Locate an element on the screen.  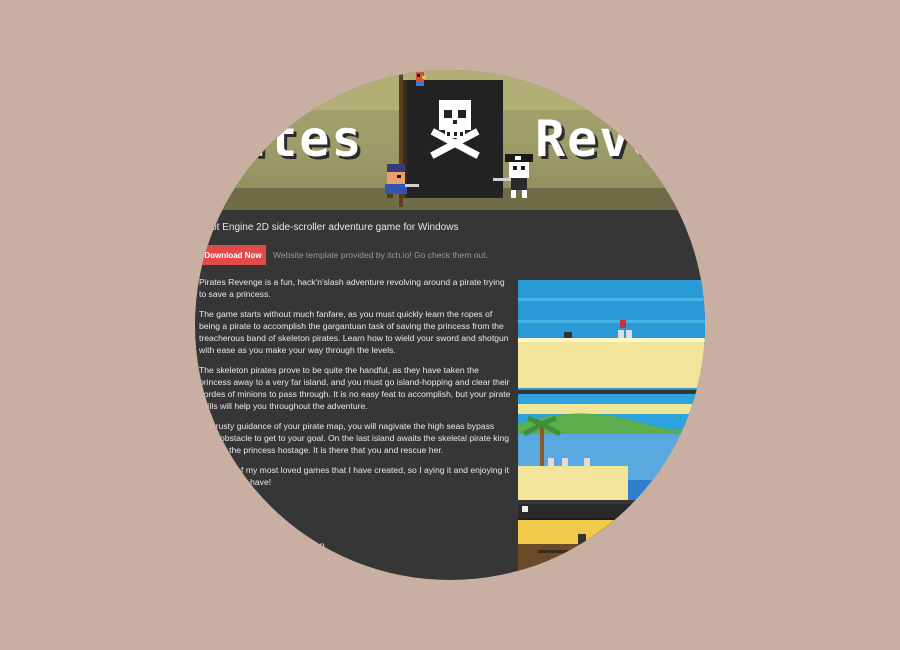
banner-title-right: Reve is located at coordinates (599, 139).